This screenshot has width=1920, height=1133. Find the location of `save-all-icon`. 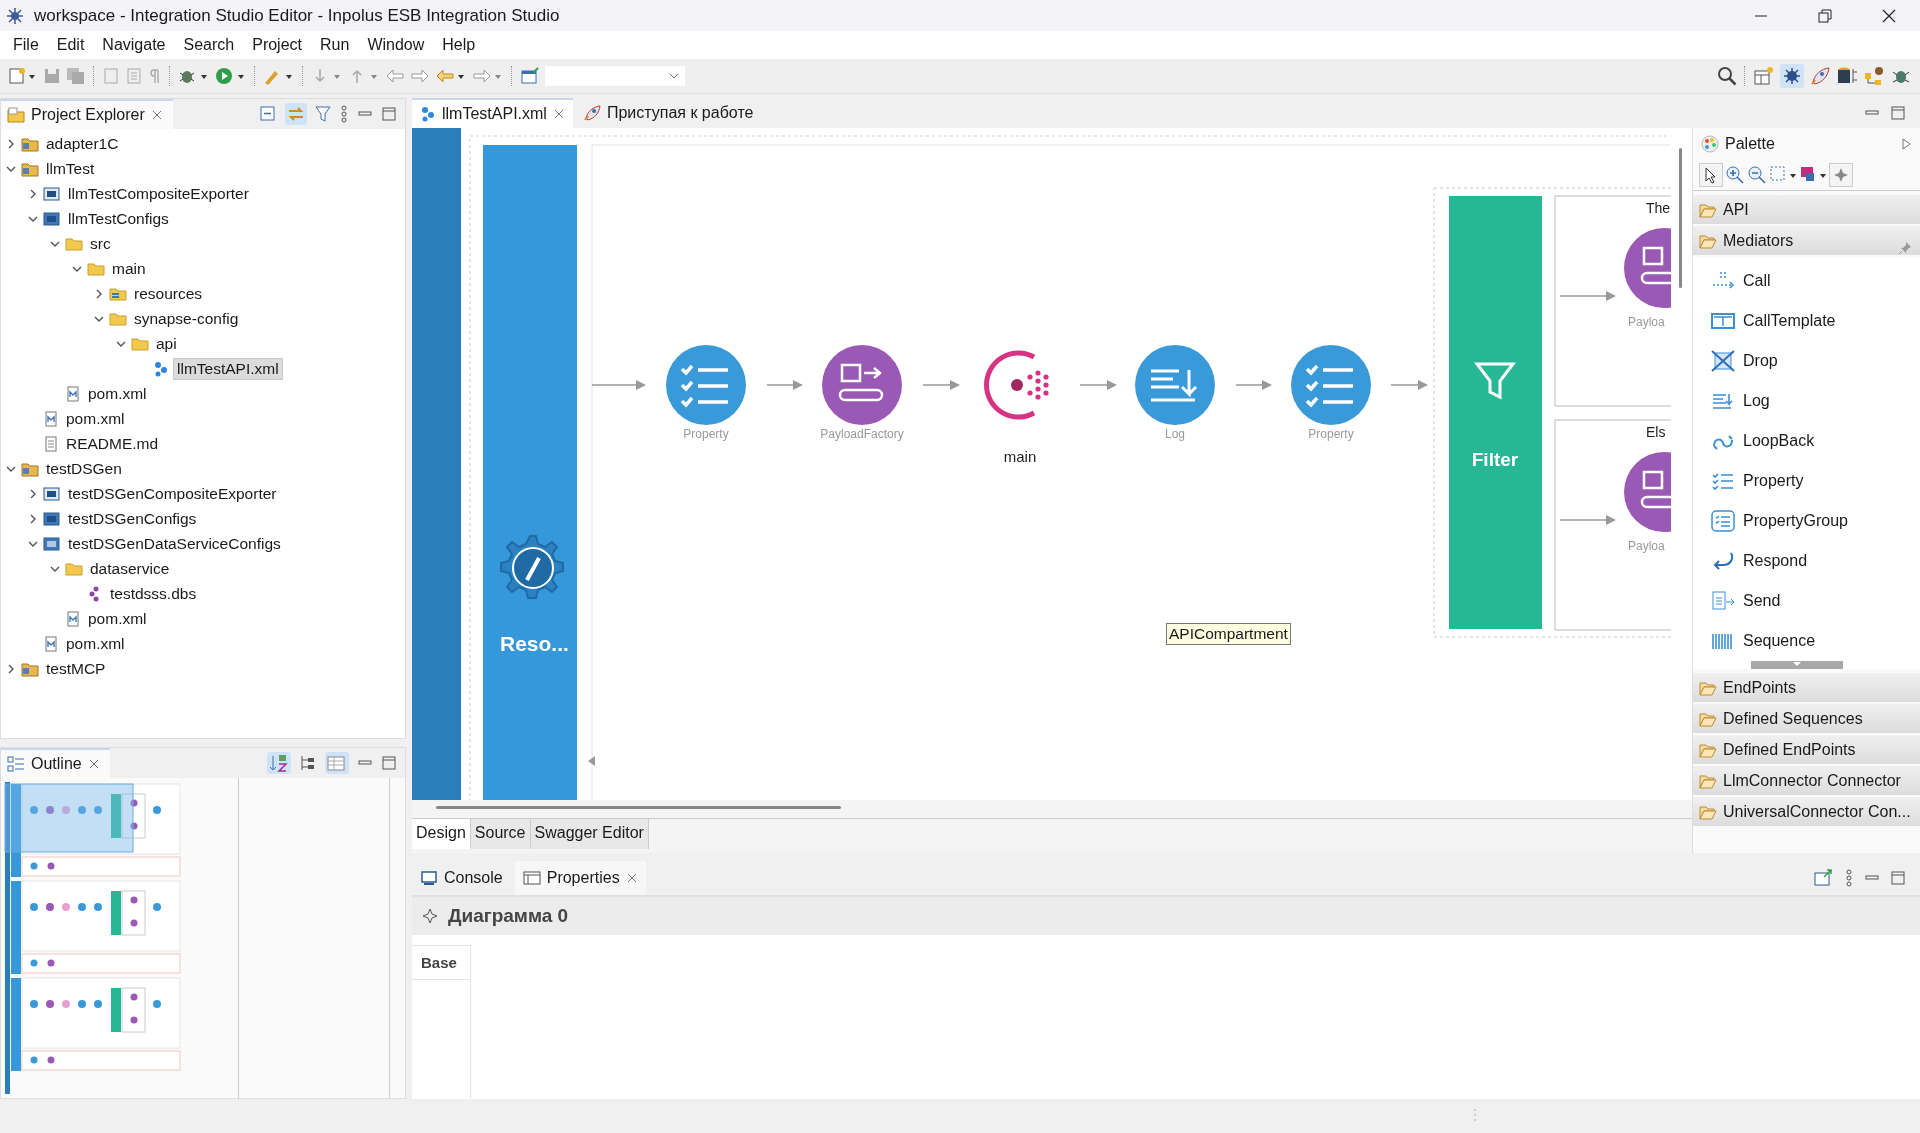

save-all-icon is located at coordinates (76, 76).